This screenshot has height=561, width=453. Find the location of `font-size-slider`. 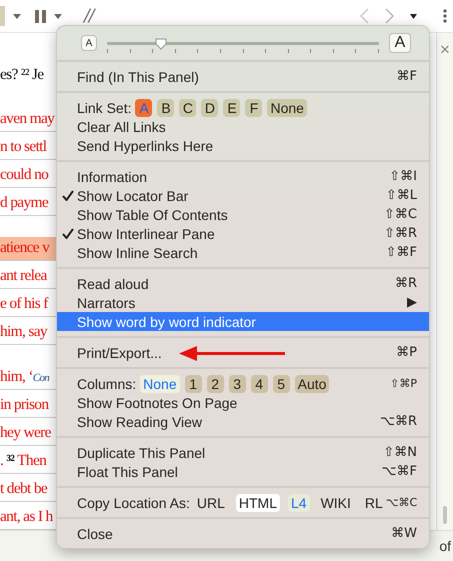

font-size-slider is located at coordinates (243, 46).